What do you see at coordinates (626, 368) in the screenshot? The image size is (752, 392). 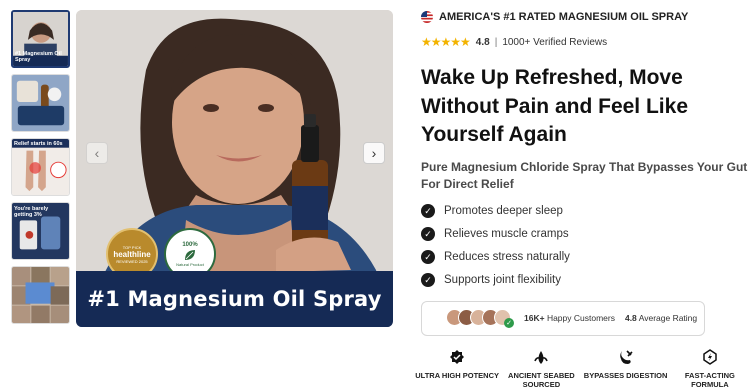 I see `feature-digestion: BYPASSES DIGESTION` at bounding box center [626, 368].